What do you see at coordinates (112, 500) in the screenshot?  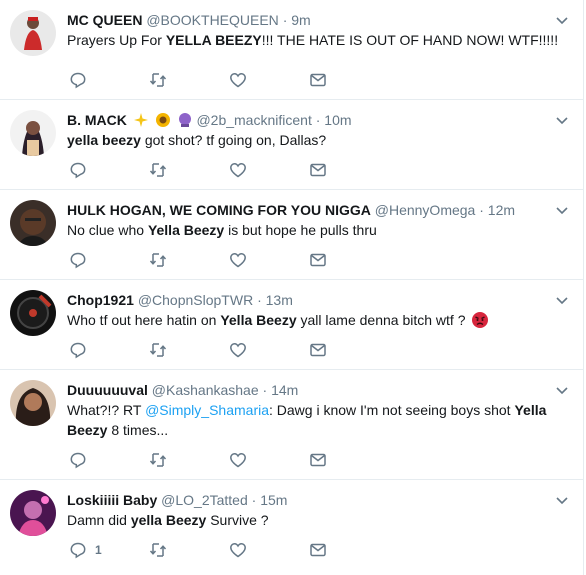 I see `display-name: Loskiiiii Baby` at bounding box center [112, 500].